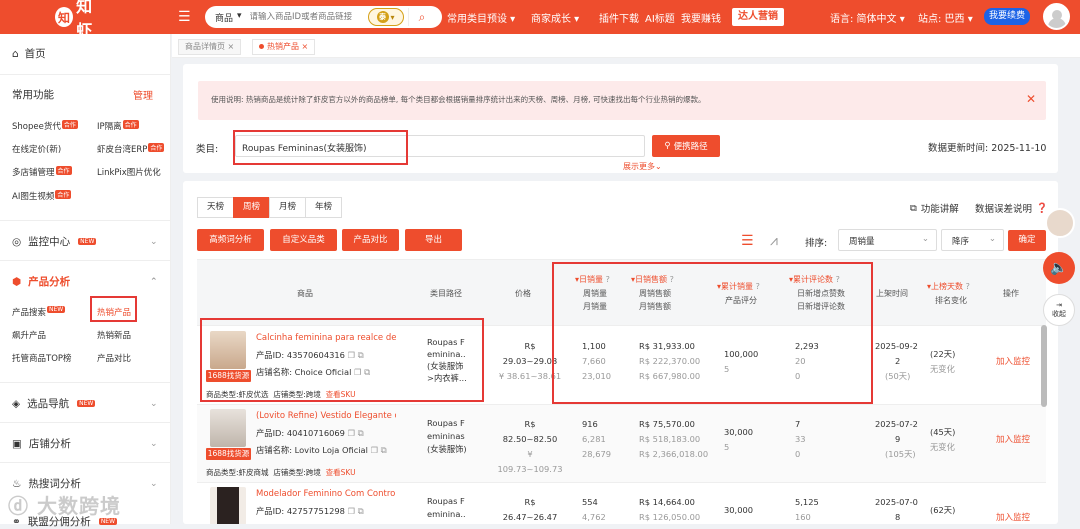  What do you see at coordinates (642, 166) in the screenshot?
I see `show-more-link: 展示更多⌄` at bounding box center [642, 166].